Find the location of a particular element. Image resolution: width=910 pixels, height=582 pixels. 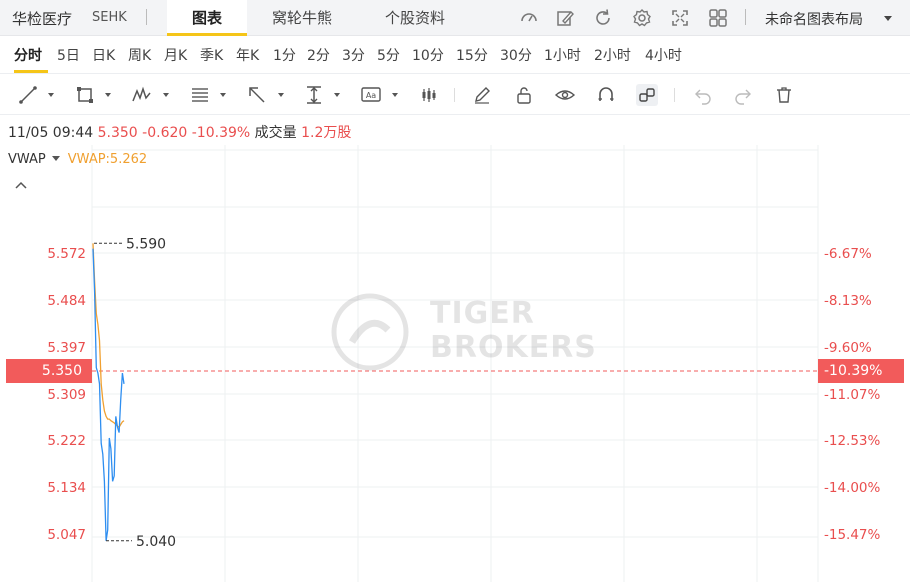

vwap-indicator: VWAP VWAP:5.262 is located at coordinates (77, 159).